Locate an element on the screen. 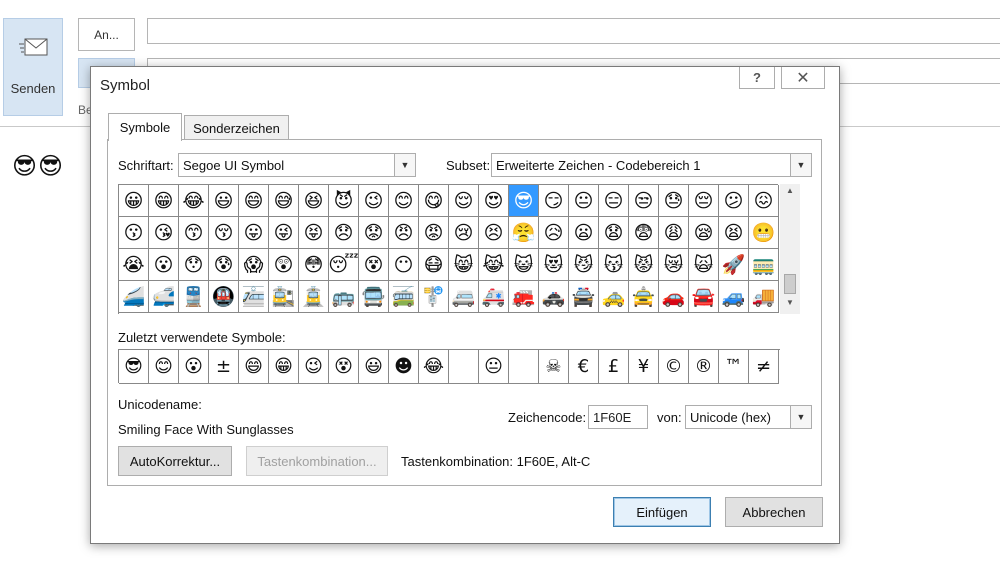 This screenshot has height=574, width=1000. symbol-cell: 😎 is located at coordinates (524, 201).